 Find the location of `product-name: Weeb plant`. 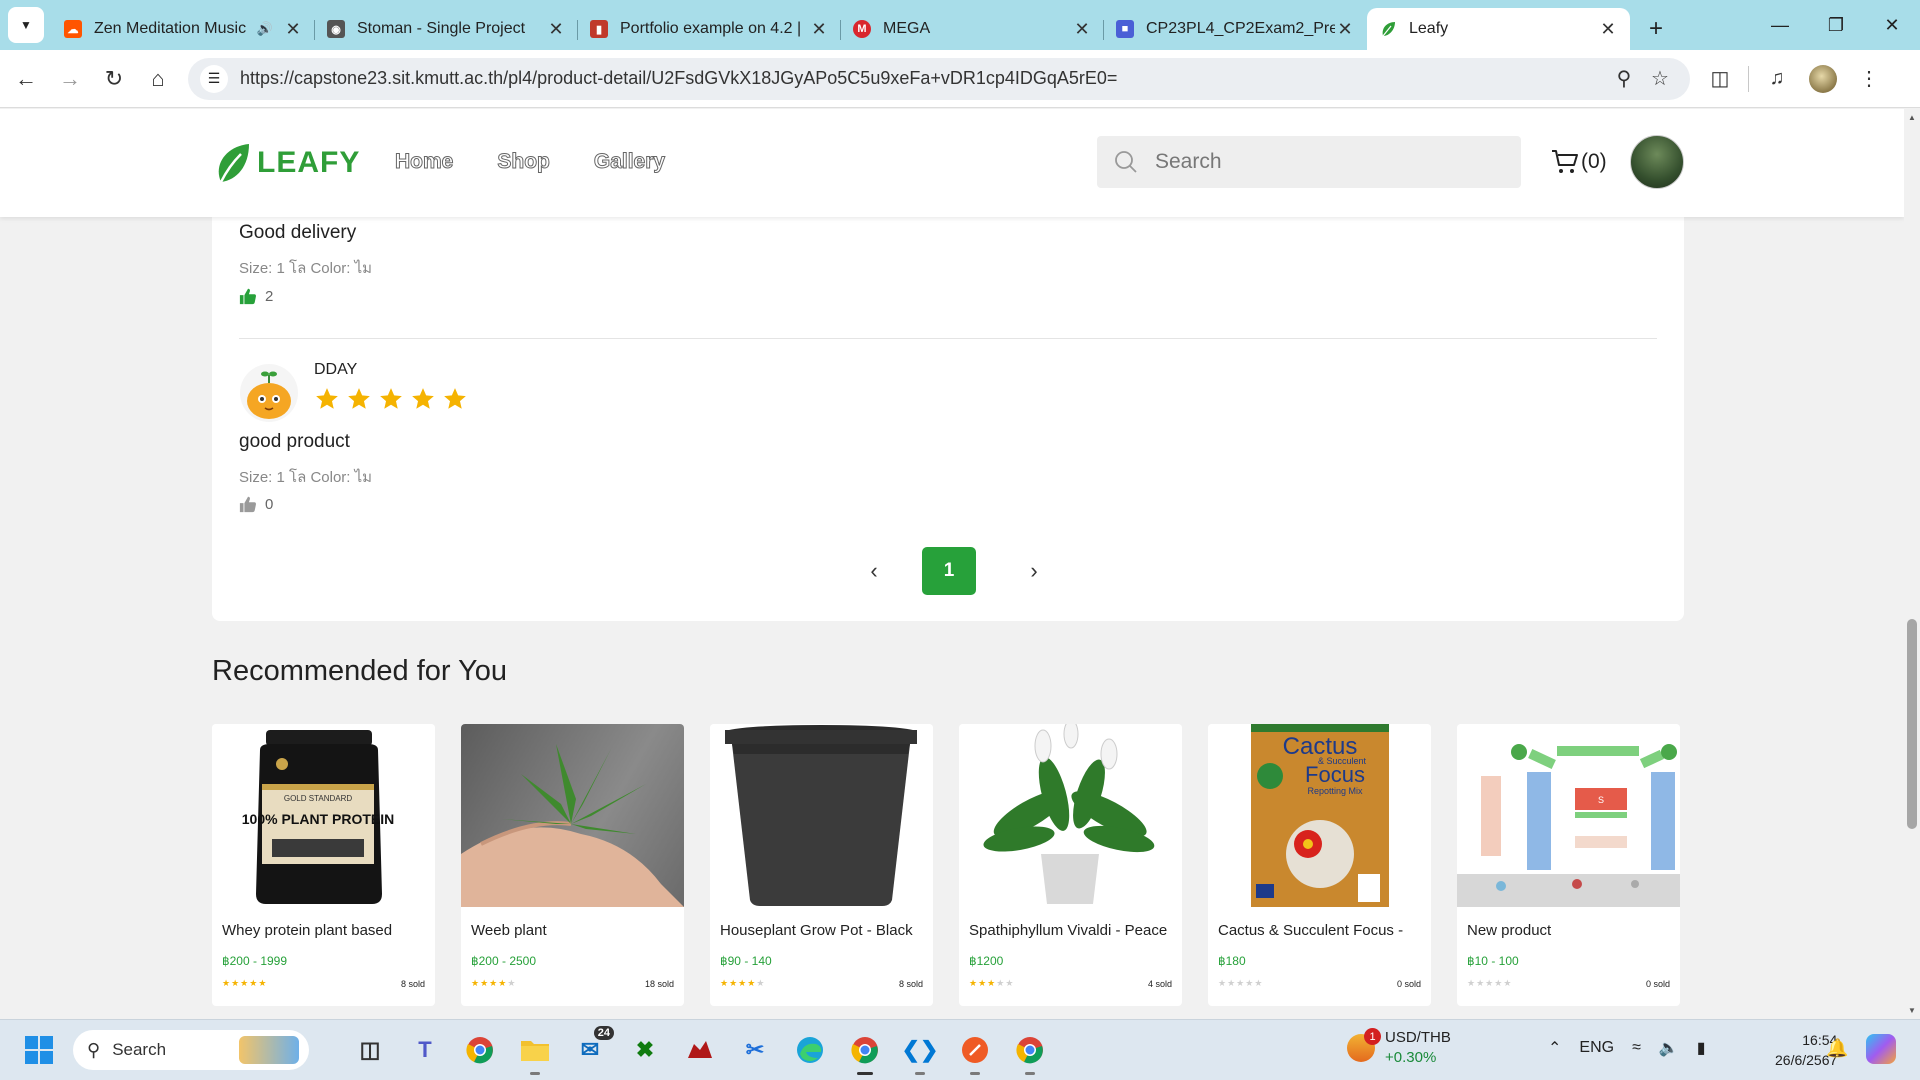

product-name: Weeb plant is located at coordinates (509, 930).